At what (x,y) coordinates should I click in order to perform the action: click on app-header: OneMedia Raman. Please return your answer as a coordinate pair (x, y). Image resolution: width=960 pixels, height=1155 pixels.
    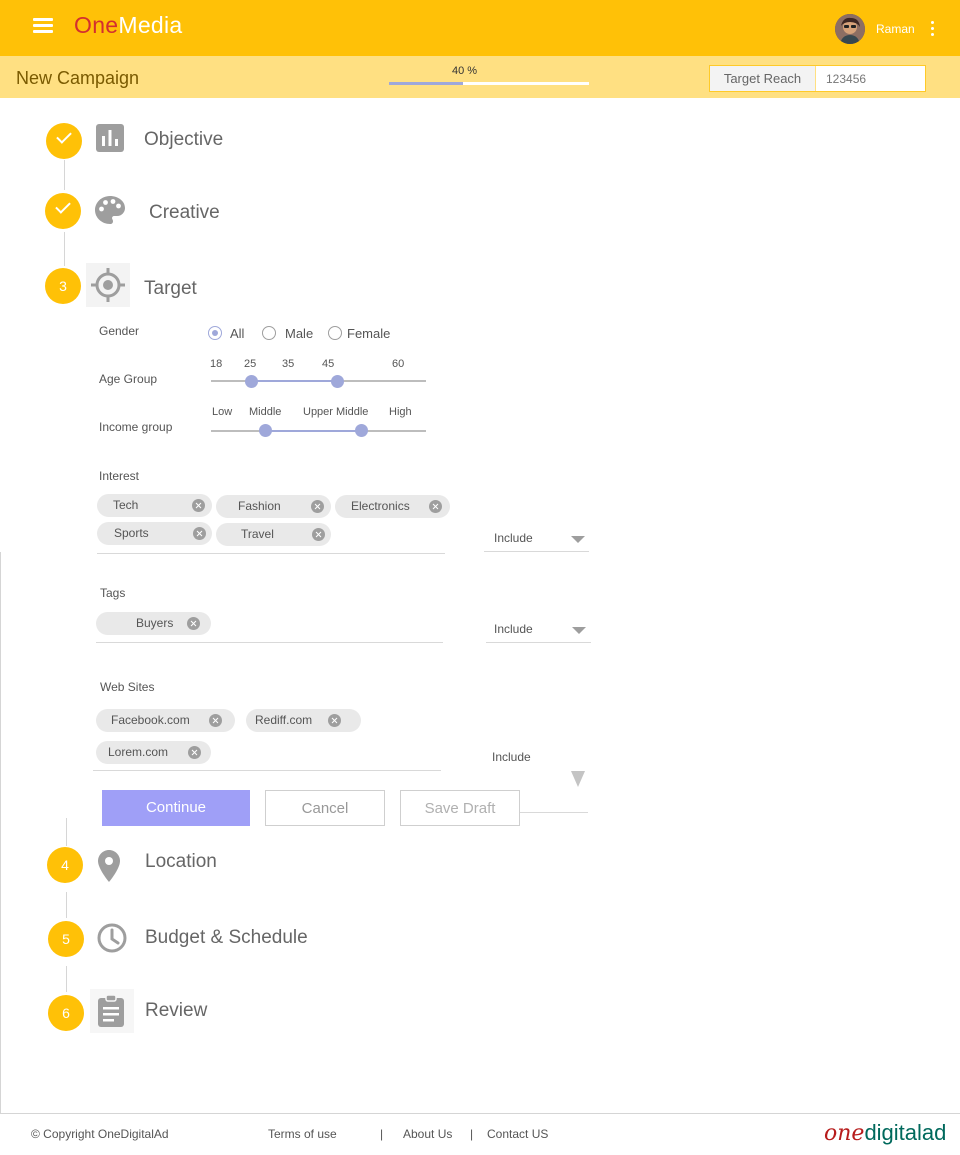
    Looking at the image, I should click on (480, 28).